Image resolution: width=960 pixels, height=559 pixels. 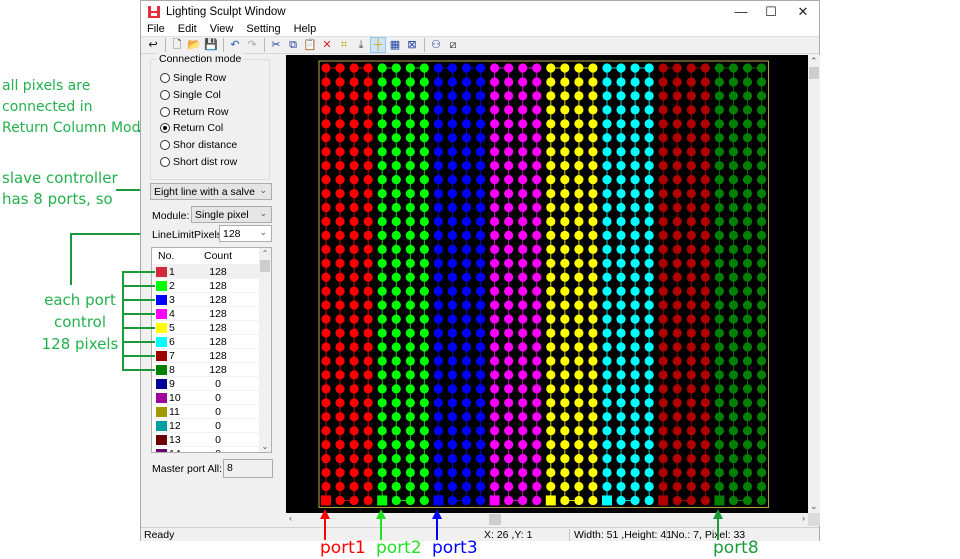 I want to click on line-limit-select: 128 ⌄, so click(x=245, y=233).